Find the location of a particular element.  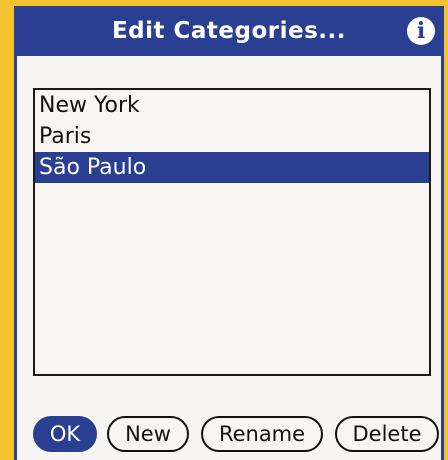

info-icon: i is located at coordinates (421, 31).